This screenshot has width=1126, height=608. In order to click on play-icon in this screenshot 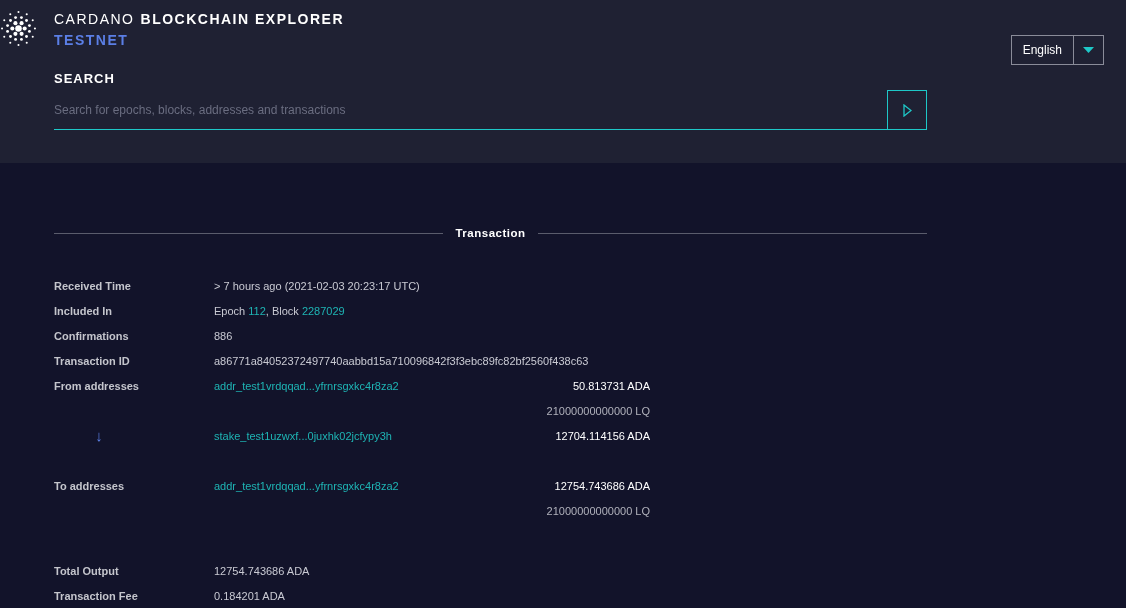, I will do `click(907, 110)`.